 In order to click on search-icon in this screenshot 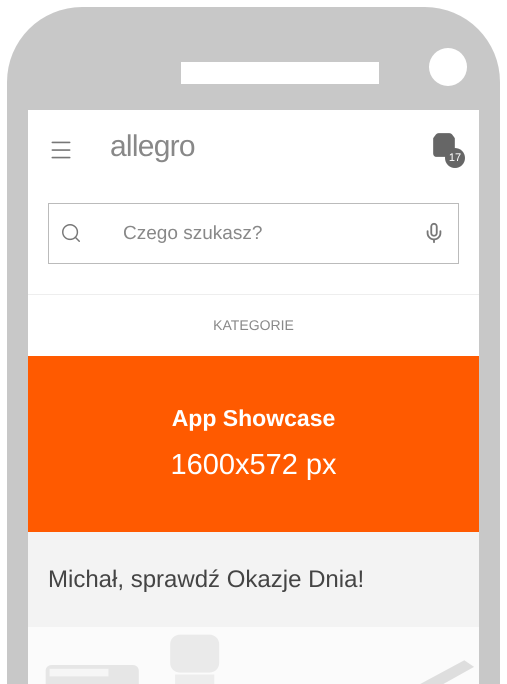, I will do `click(71, 233)`.